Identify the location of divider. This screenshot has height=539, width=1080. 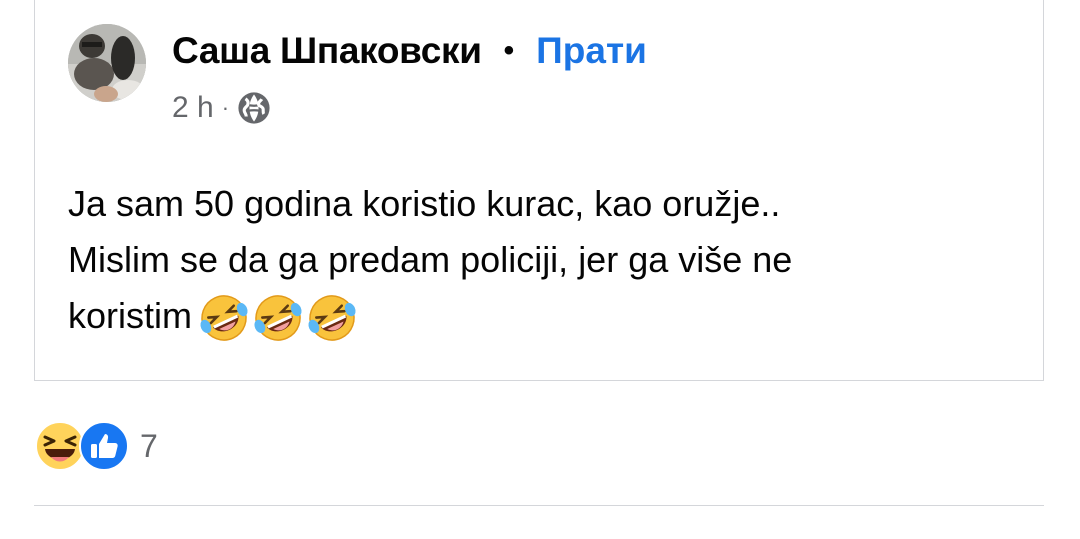
(539, 505).